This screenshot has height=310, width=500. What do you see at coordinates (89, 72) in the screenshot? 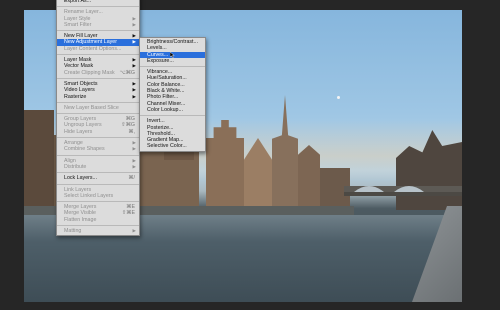
I see `menu-item-label: Create Clipping Mask` at bounding box center [89, 72].